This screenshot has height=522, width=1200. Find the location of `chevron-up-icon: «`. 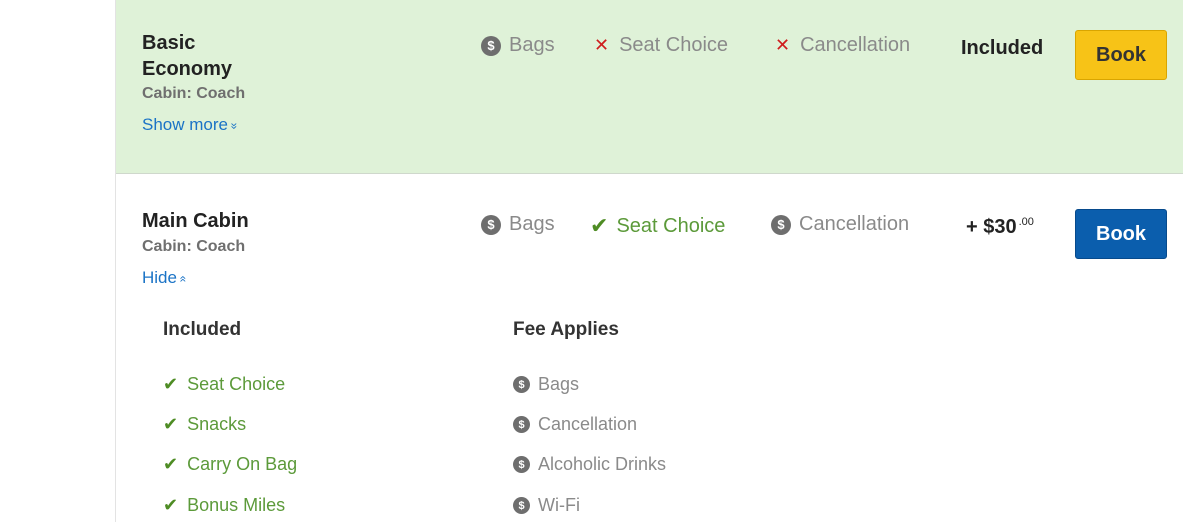

chevron-up-icon: « is located at coordinates (183, 279).